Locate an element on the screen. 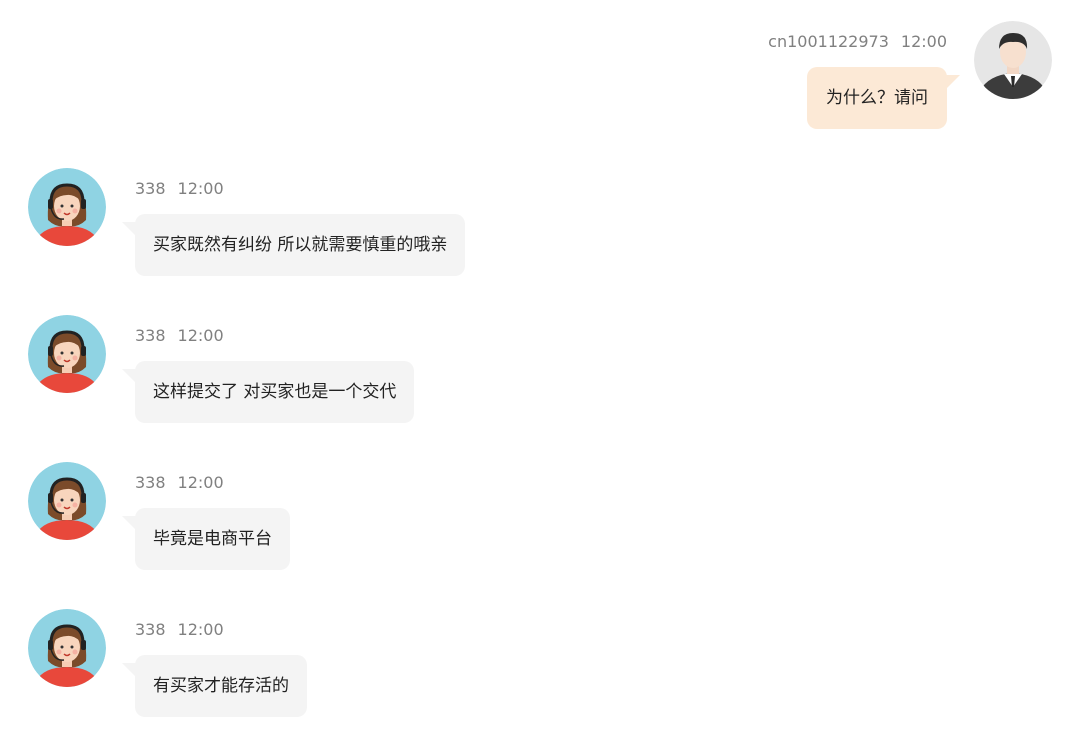 Image resolution: width=1078 pixels, height=742 pixels. sender-name: cn1001122973 is located at coordinates (828, 41).